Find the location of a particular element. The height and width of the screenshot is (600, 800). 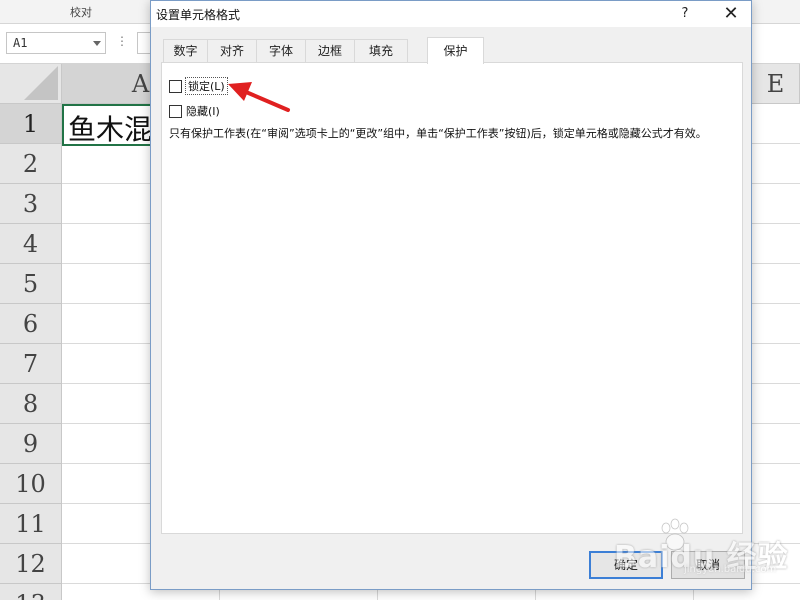

name-box: A1 is located at coordinates (56, 43).